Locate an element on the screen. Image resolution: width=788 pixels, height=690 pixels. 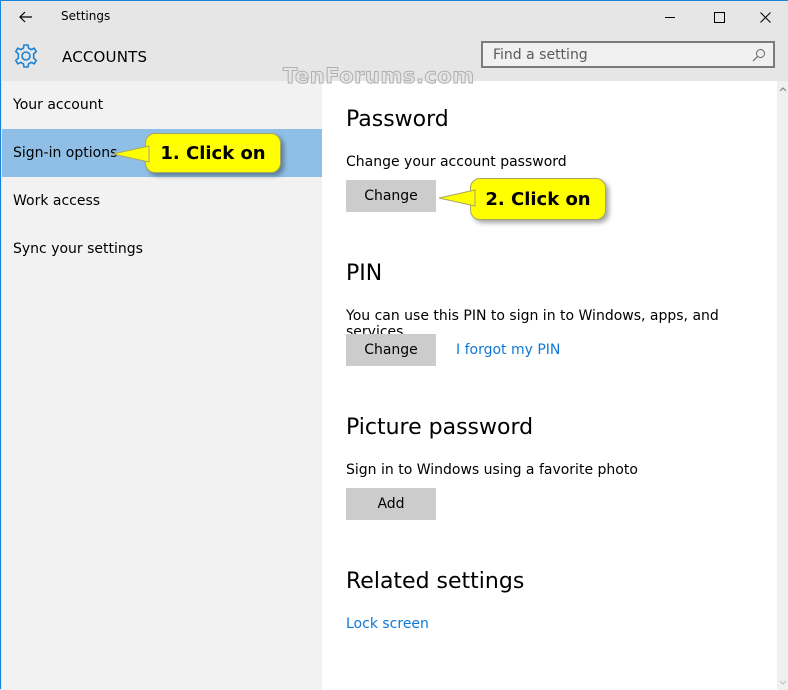
title-bar: Settings is located at coordinates (394, 17).